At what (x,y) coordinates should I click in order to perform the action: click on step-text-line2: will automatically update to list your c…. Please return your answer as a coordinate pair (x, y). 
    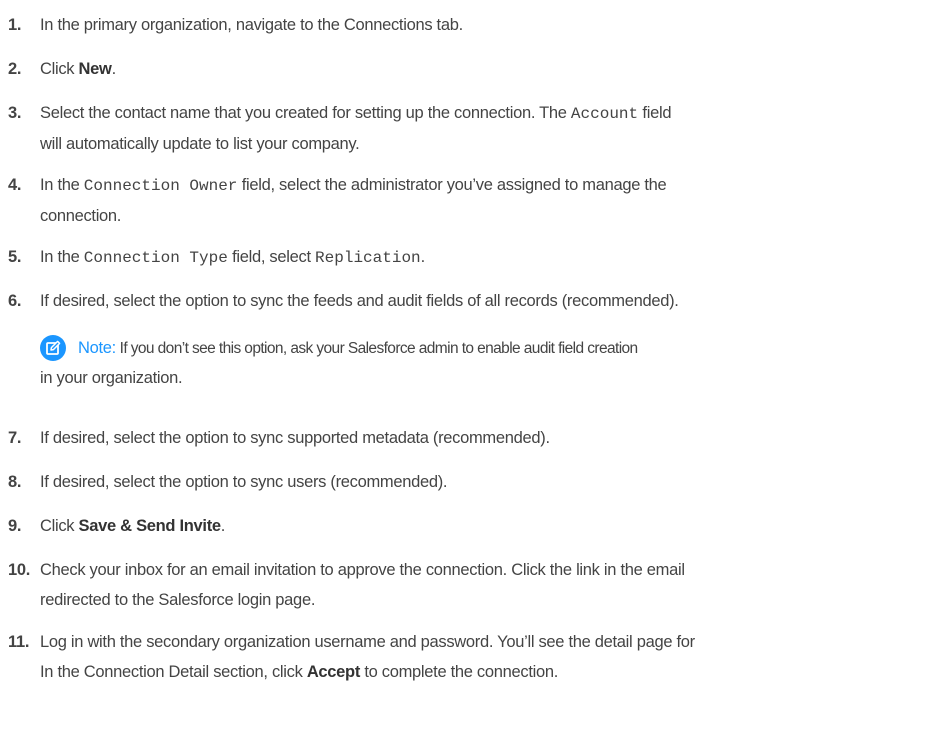
    Looking at the image, I should click on (200, 144).